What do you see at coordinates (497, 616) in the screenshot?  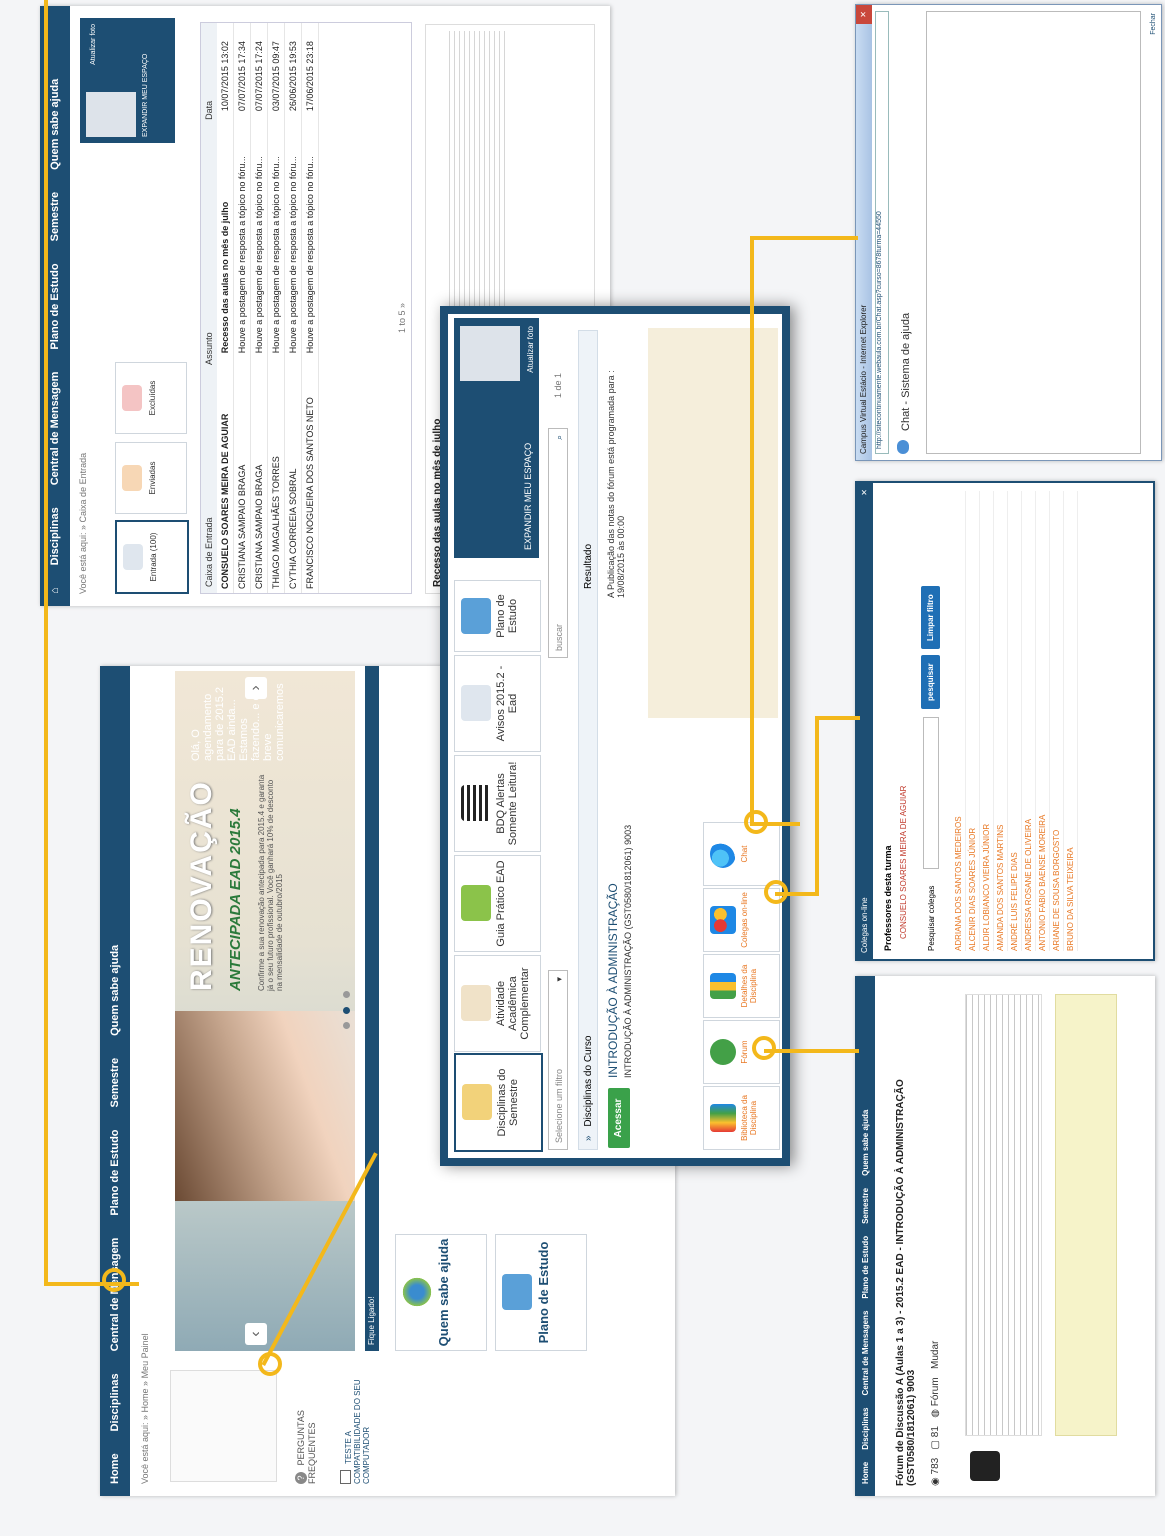 I see `tile-plano-estudo-zoom: Plano de Estudo` at bounding box center [497, 616].